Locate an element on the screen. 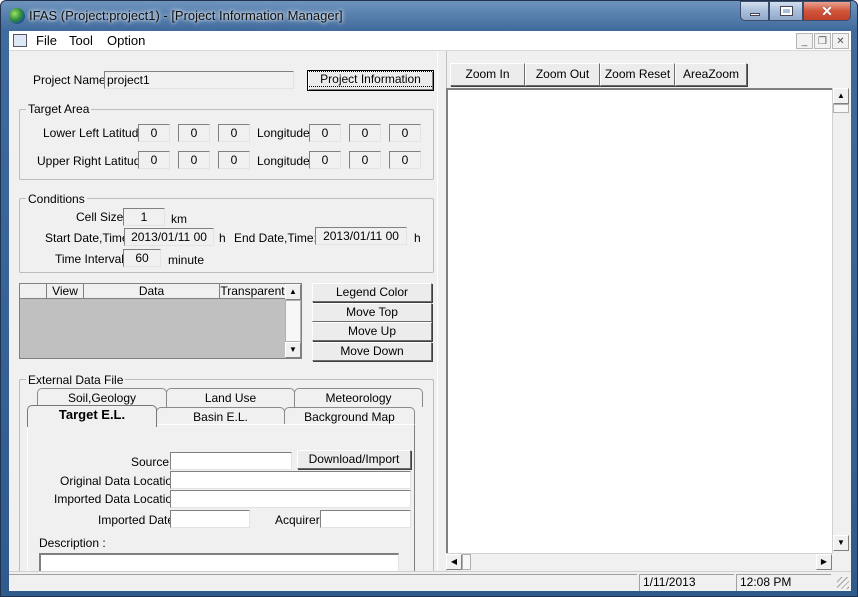 This screenshot has width=858, height=597. zoom-in-button: Zoom In is located at coordinates (487, 74).